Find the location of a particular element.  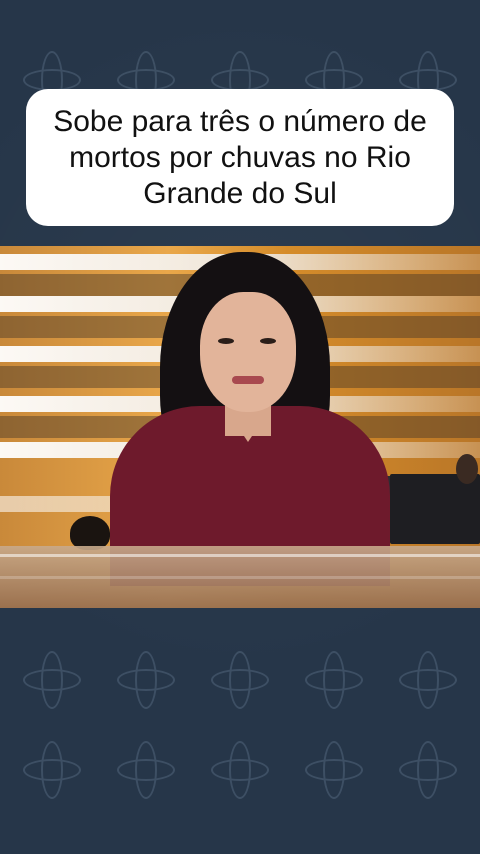

news-desk is located at coordinates (240, 577).